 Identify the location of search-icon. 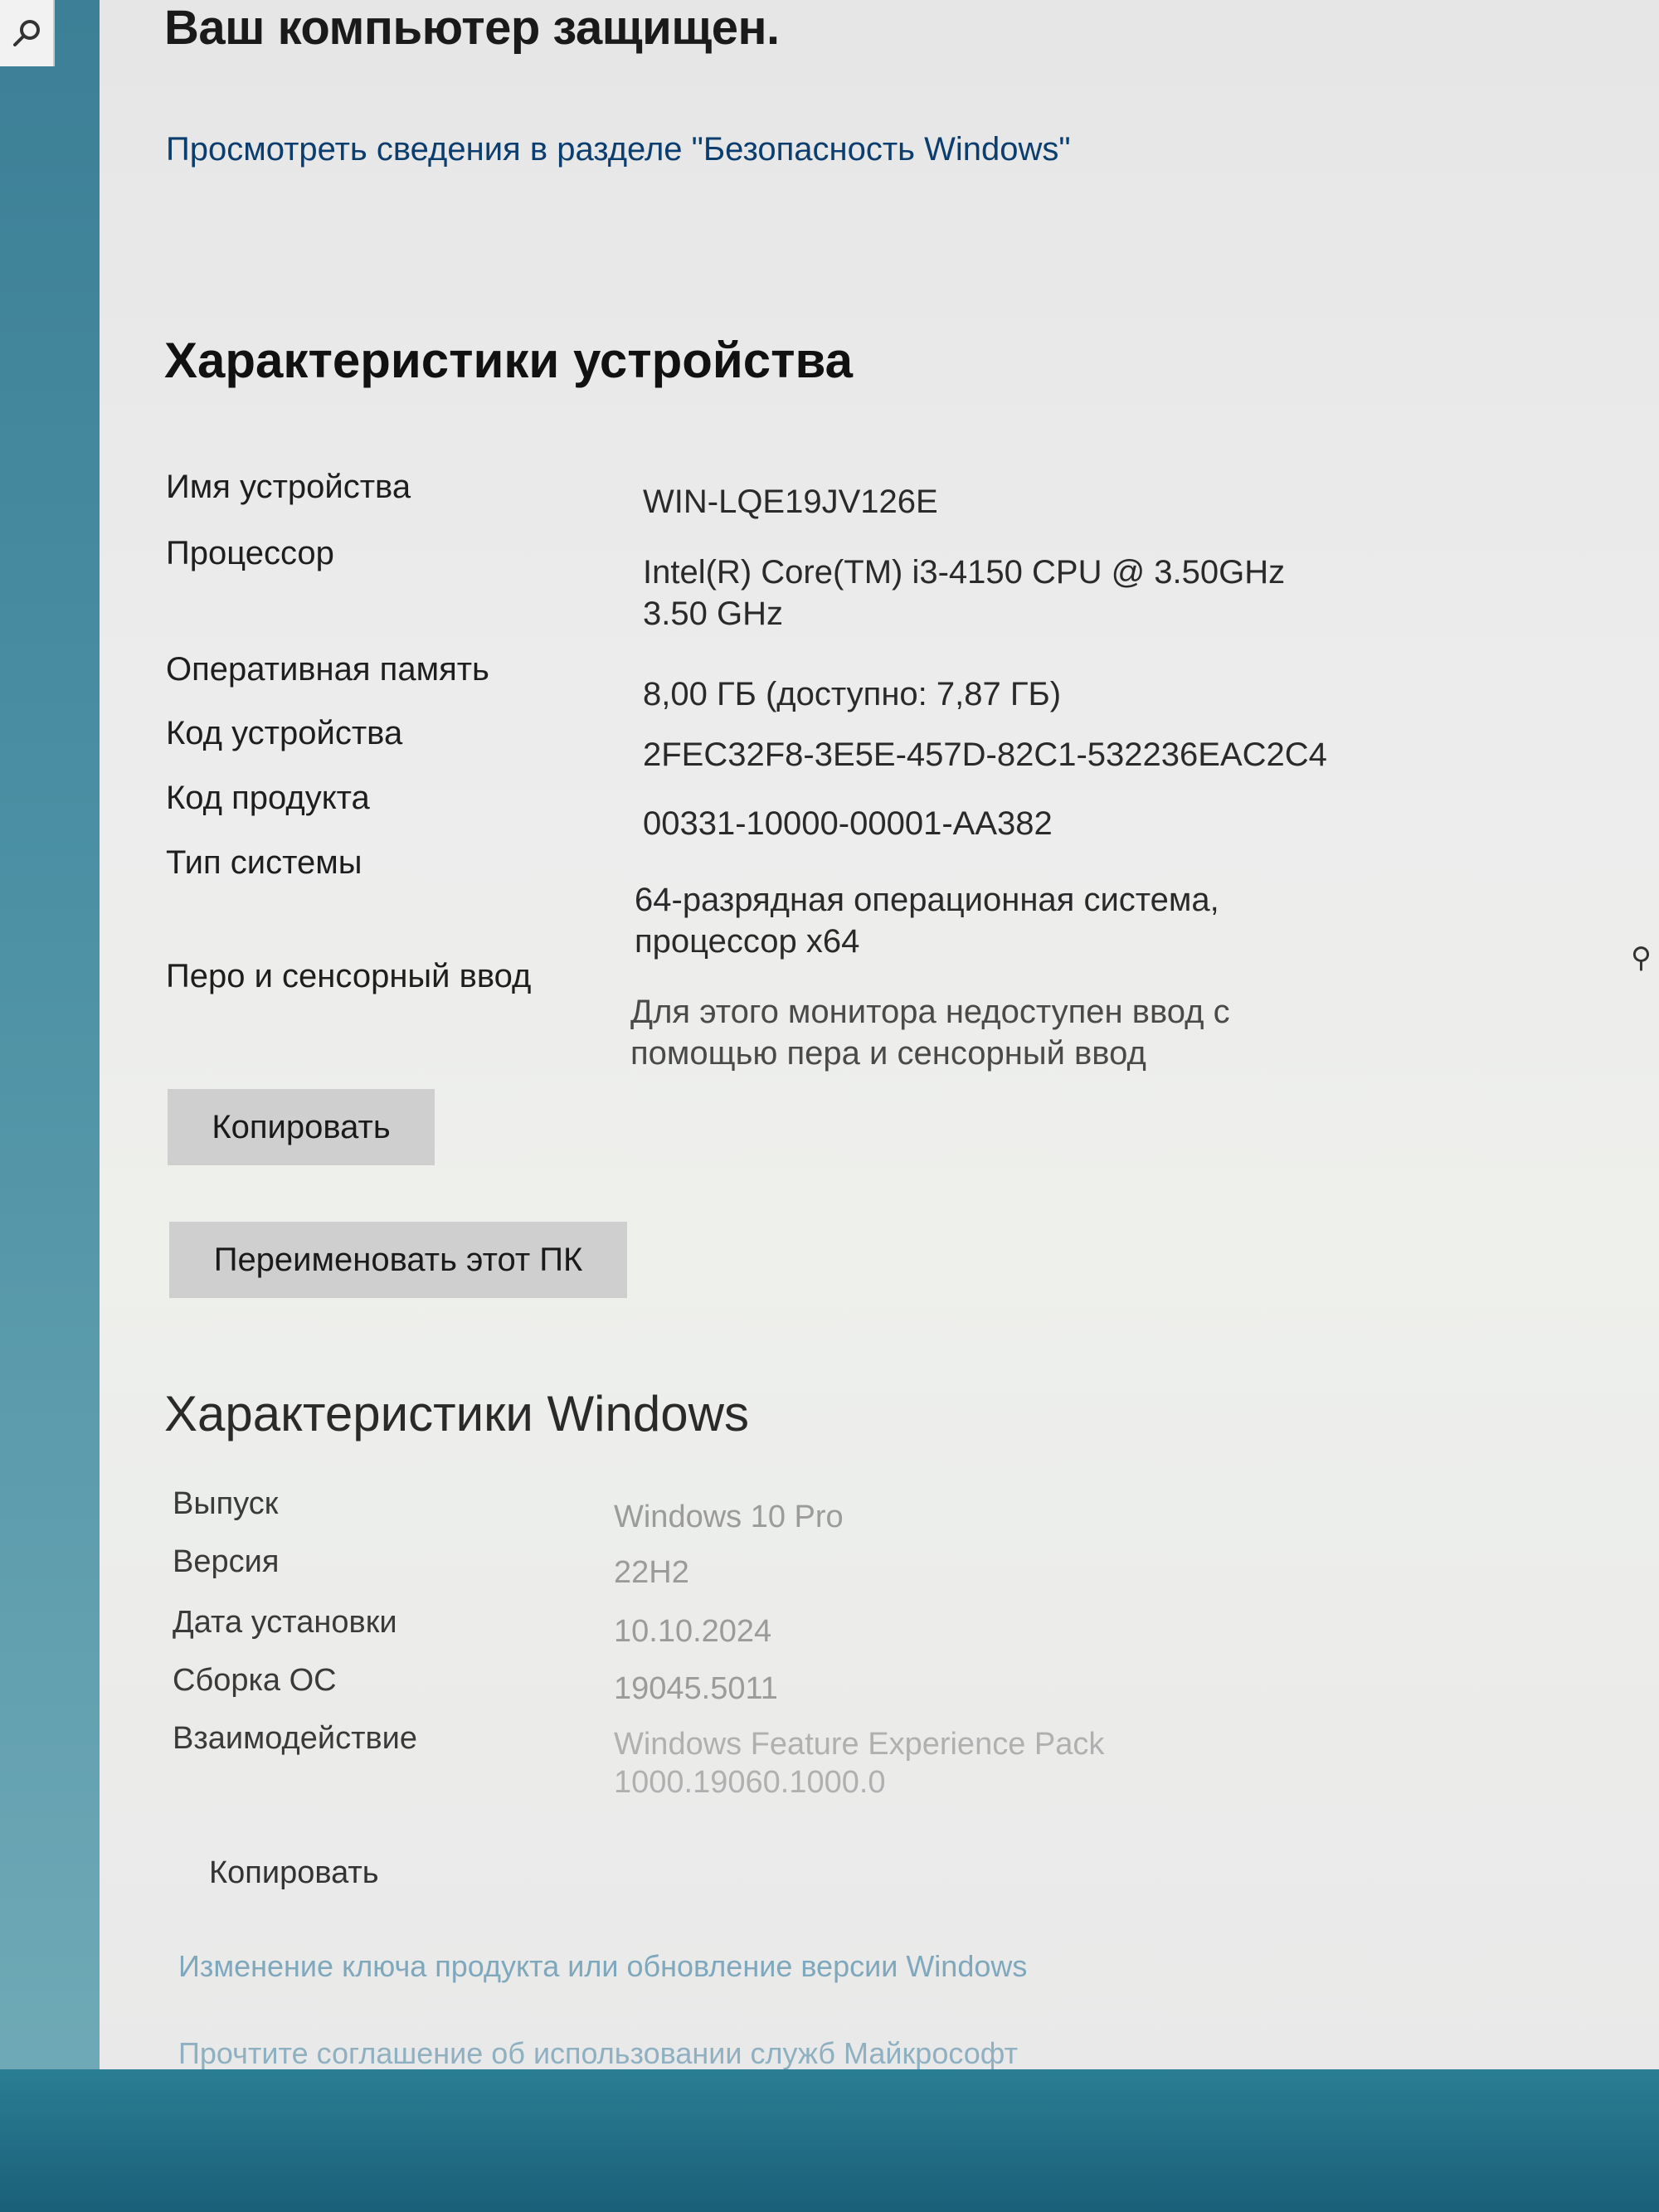
(26, 33).